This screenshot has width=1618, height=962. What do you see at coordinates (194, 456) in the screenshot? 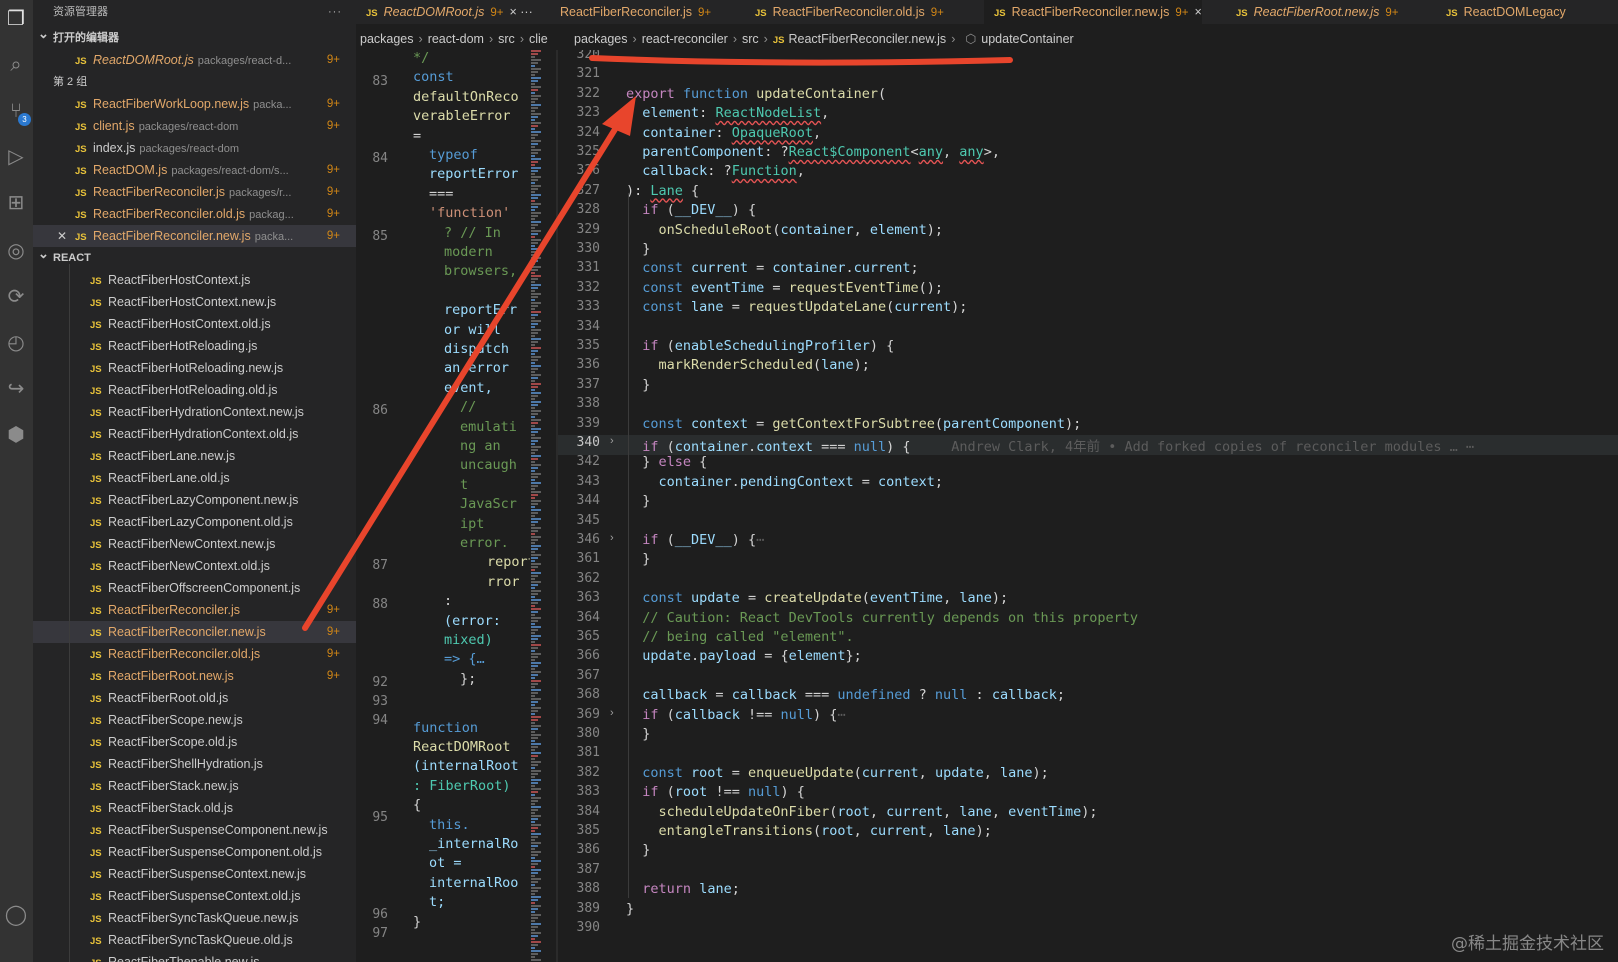
I see `file-row: JS ReactFiberLane.new.js` at bounding box center [194, 456].